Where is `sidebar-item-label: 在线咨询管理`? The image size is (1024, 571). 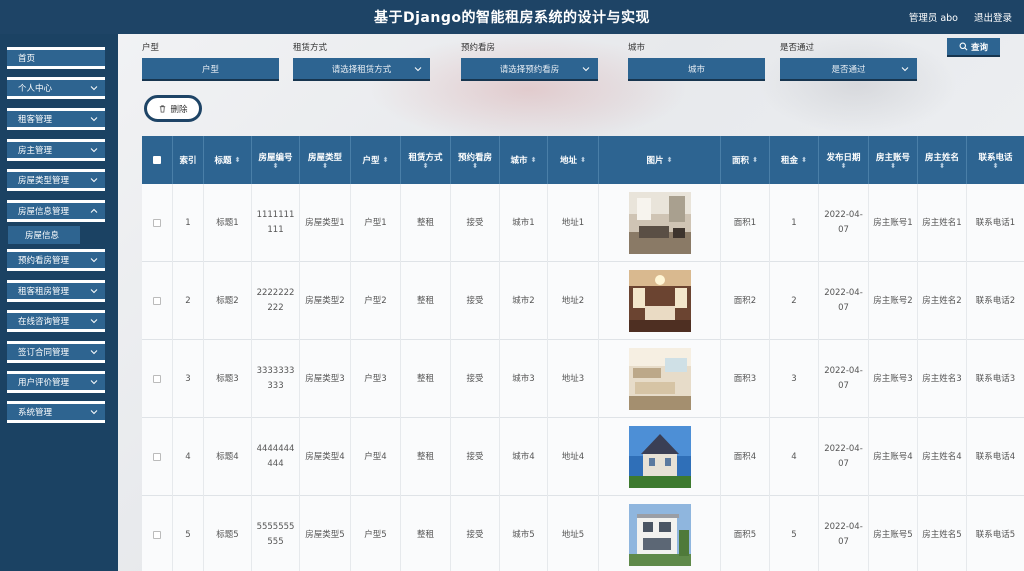 sidebar-item-label: 在线咨询管理 is located at coordinates (44, 322).